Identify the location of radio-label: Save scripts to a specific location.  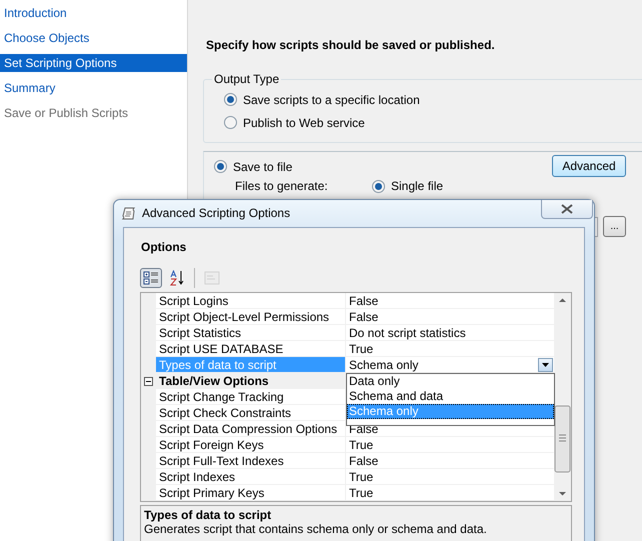
(331, 99).